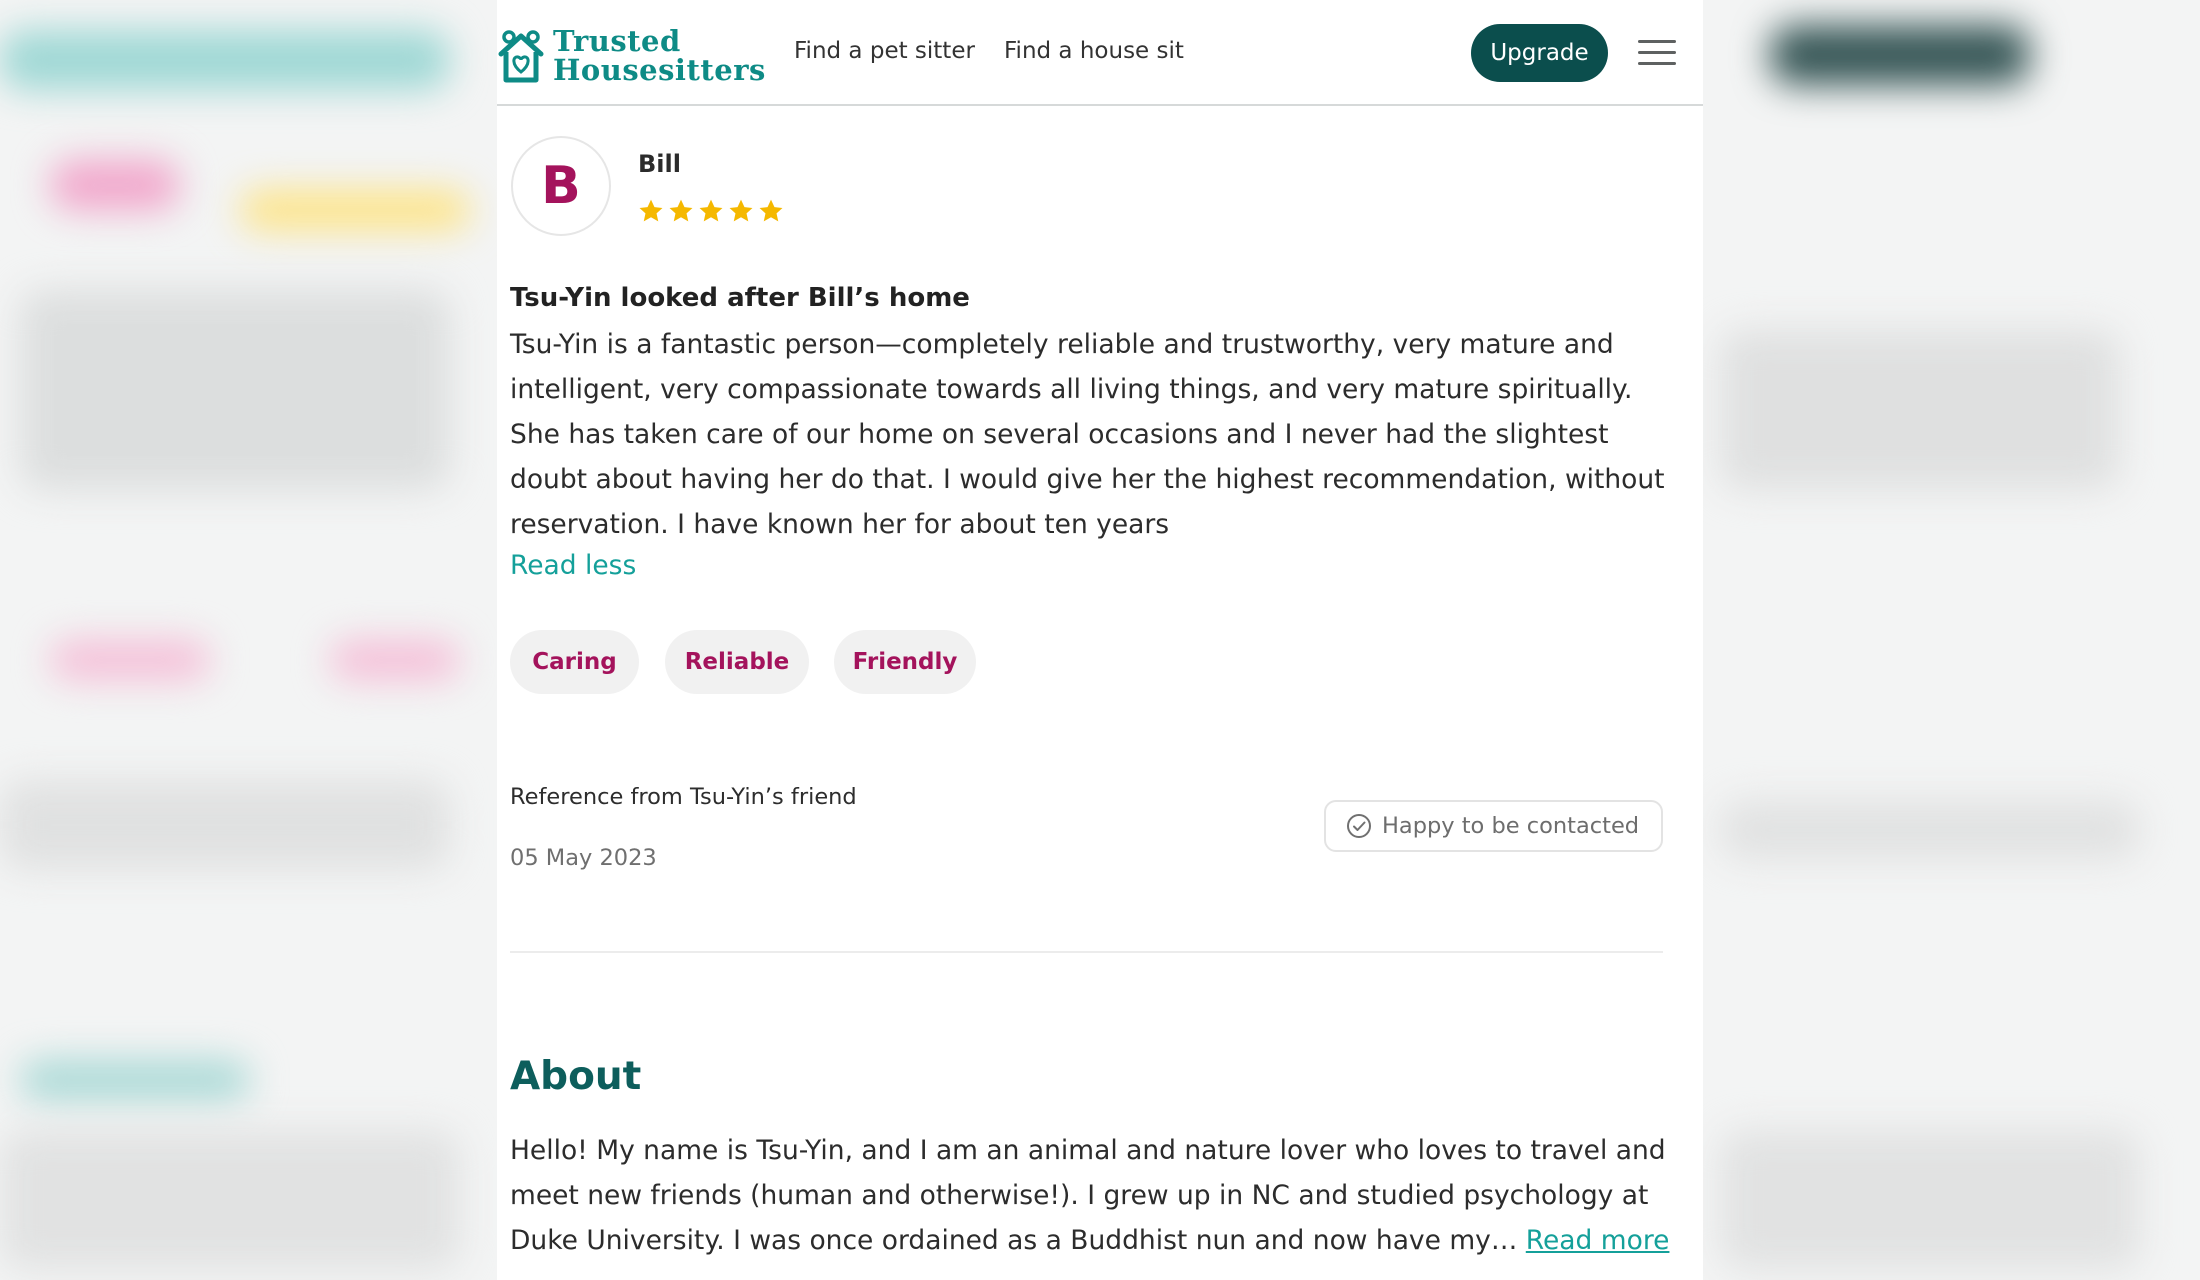 Image resolution: width=2200 pixels, height=1280 pixels. Describe the element at coordinates (737, 662) in the screenshot. I see `tag-reliable: Reliable` at that location.